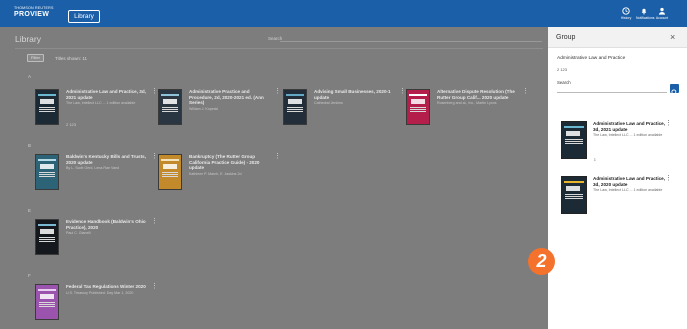  What do you see at coordinates (35, 58) in the screenshot?
I see `filter-button: Filter` at bounding box center [35, 58].